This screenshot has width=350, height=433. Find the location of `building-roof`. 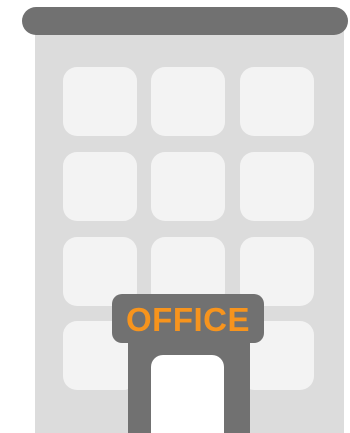

building-roof is located at coordinates (185, 21).